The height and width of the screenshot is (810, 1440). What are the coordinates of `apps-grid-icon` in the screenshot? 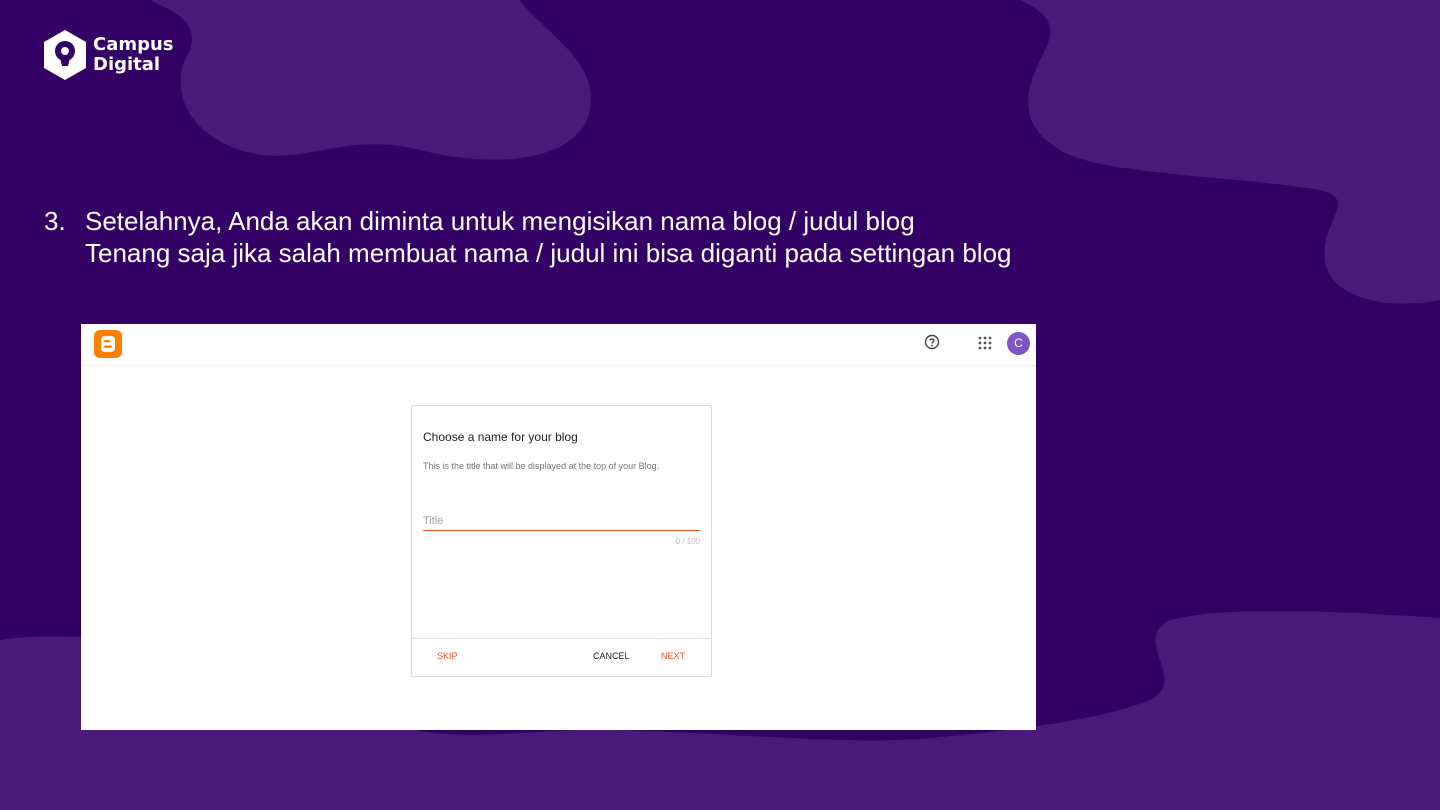 It's located at (985, 343).